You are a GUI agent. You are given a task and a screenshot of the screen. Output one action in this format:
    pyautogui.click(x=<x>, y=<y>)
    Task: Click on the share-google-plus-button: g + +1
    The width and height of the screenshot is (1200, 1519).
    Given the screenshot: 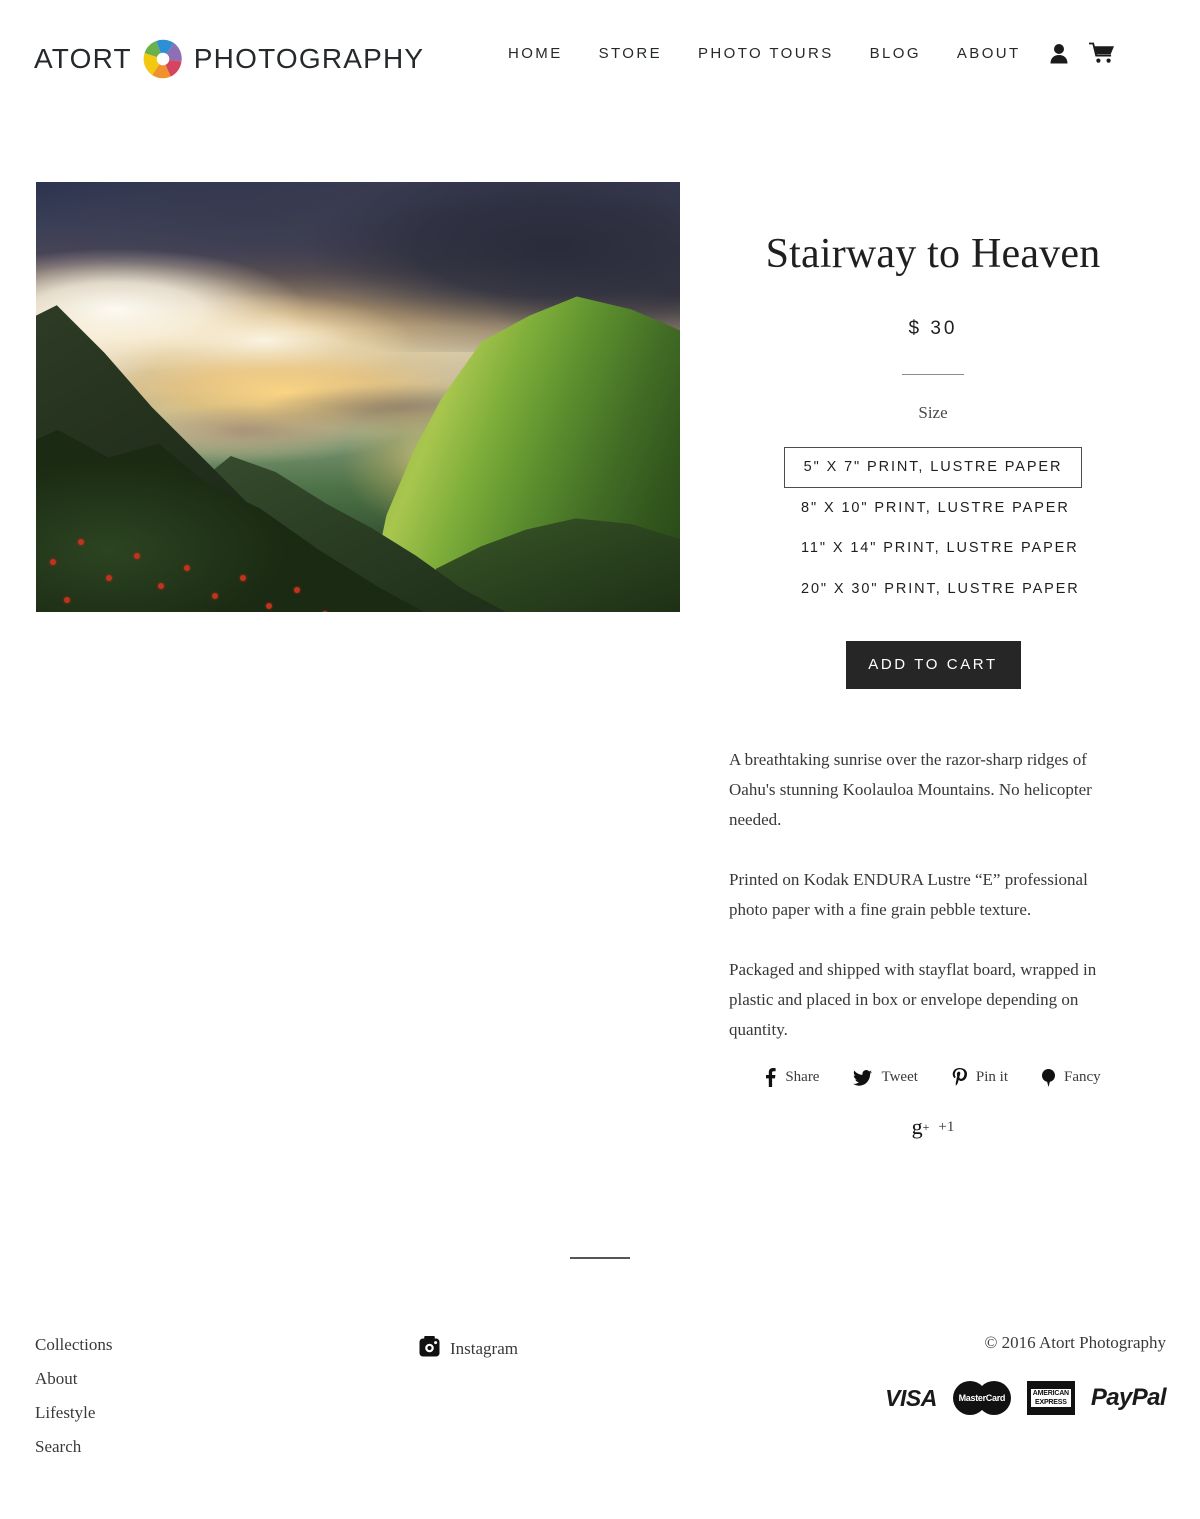 What is the action you would take?
    pyautogui.click(x=933, y=1127)
    